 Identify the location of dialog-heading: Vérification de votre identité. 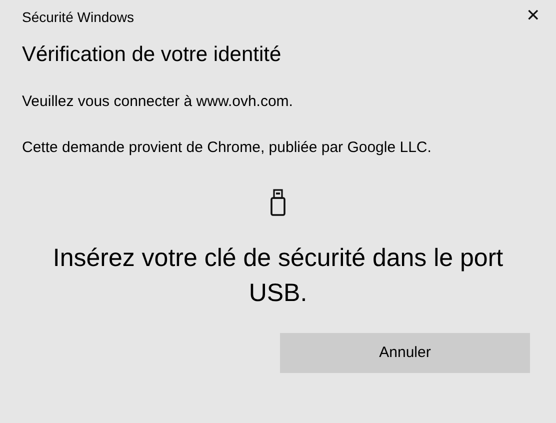
(152, 55).